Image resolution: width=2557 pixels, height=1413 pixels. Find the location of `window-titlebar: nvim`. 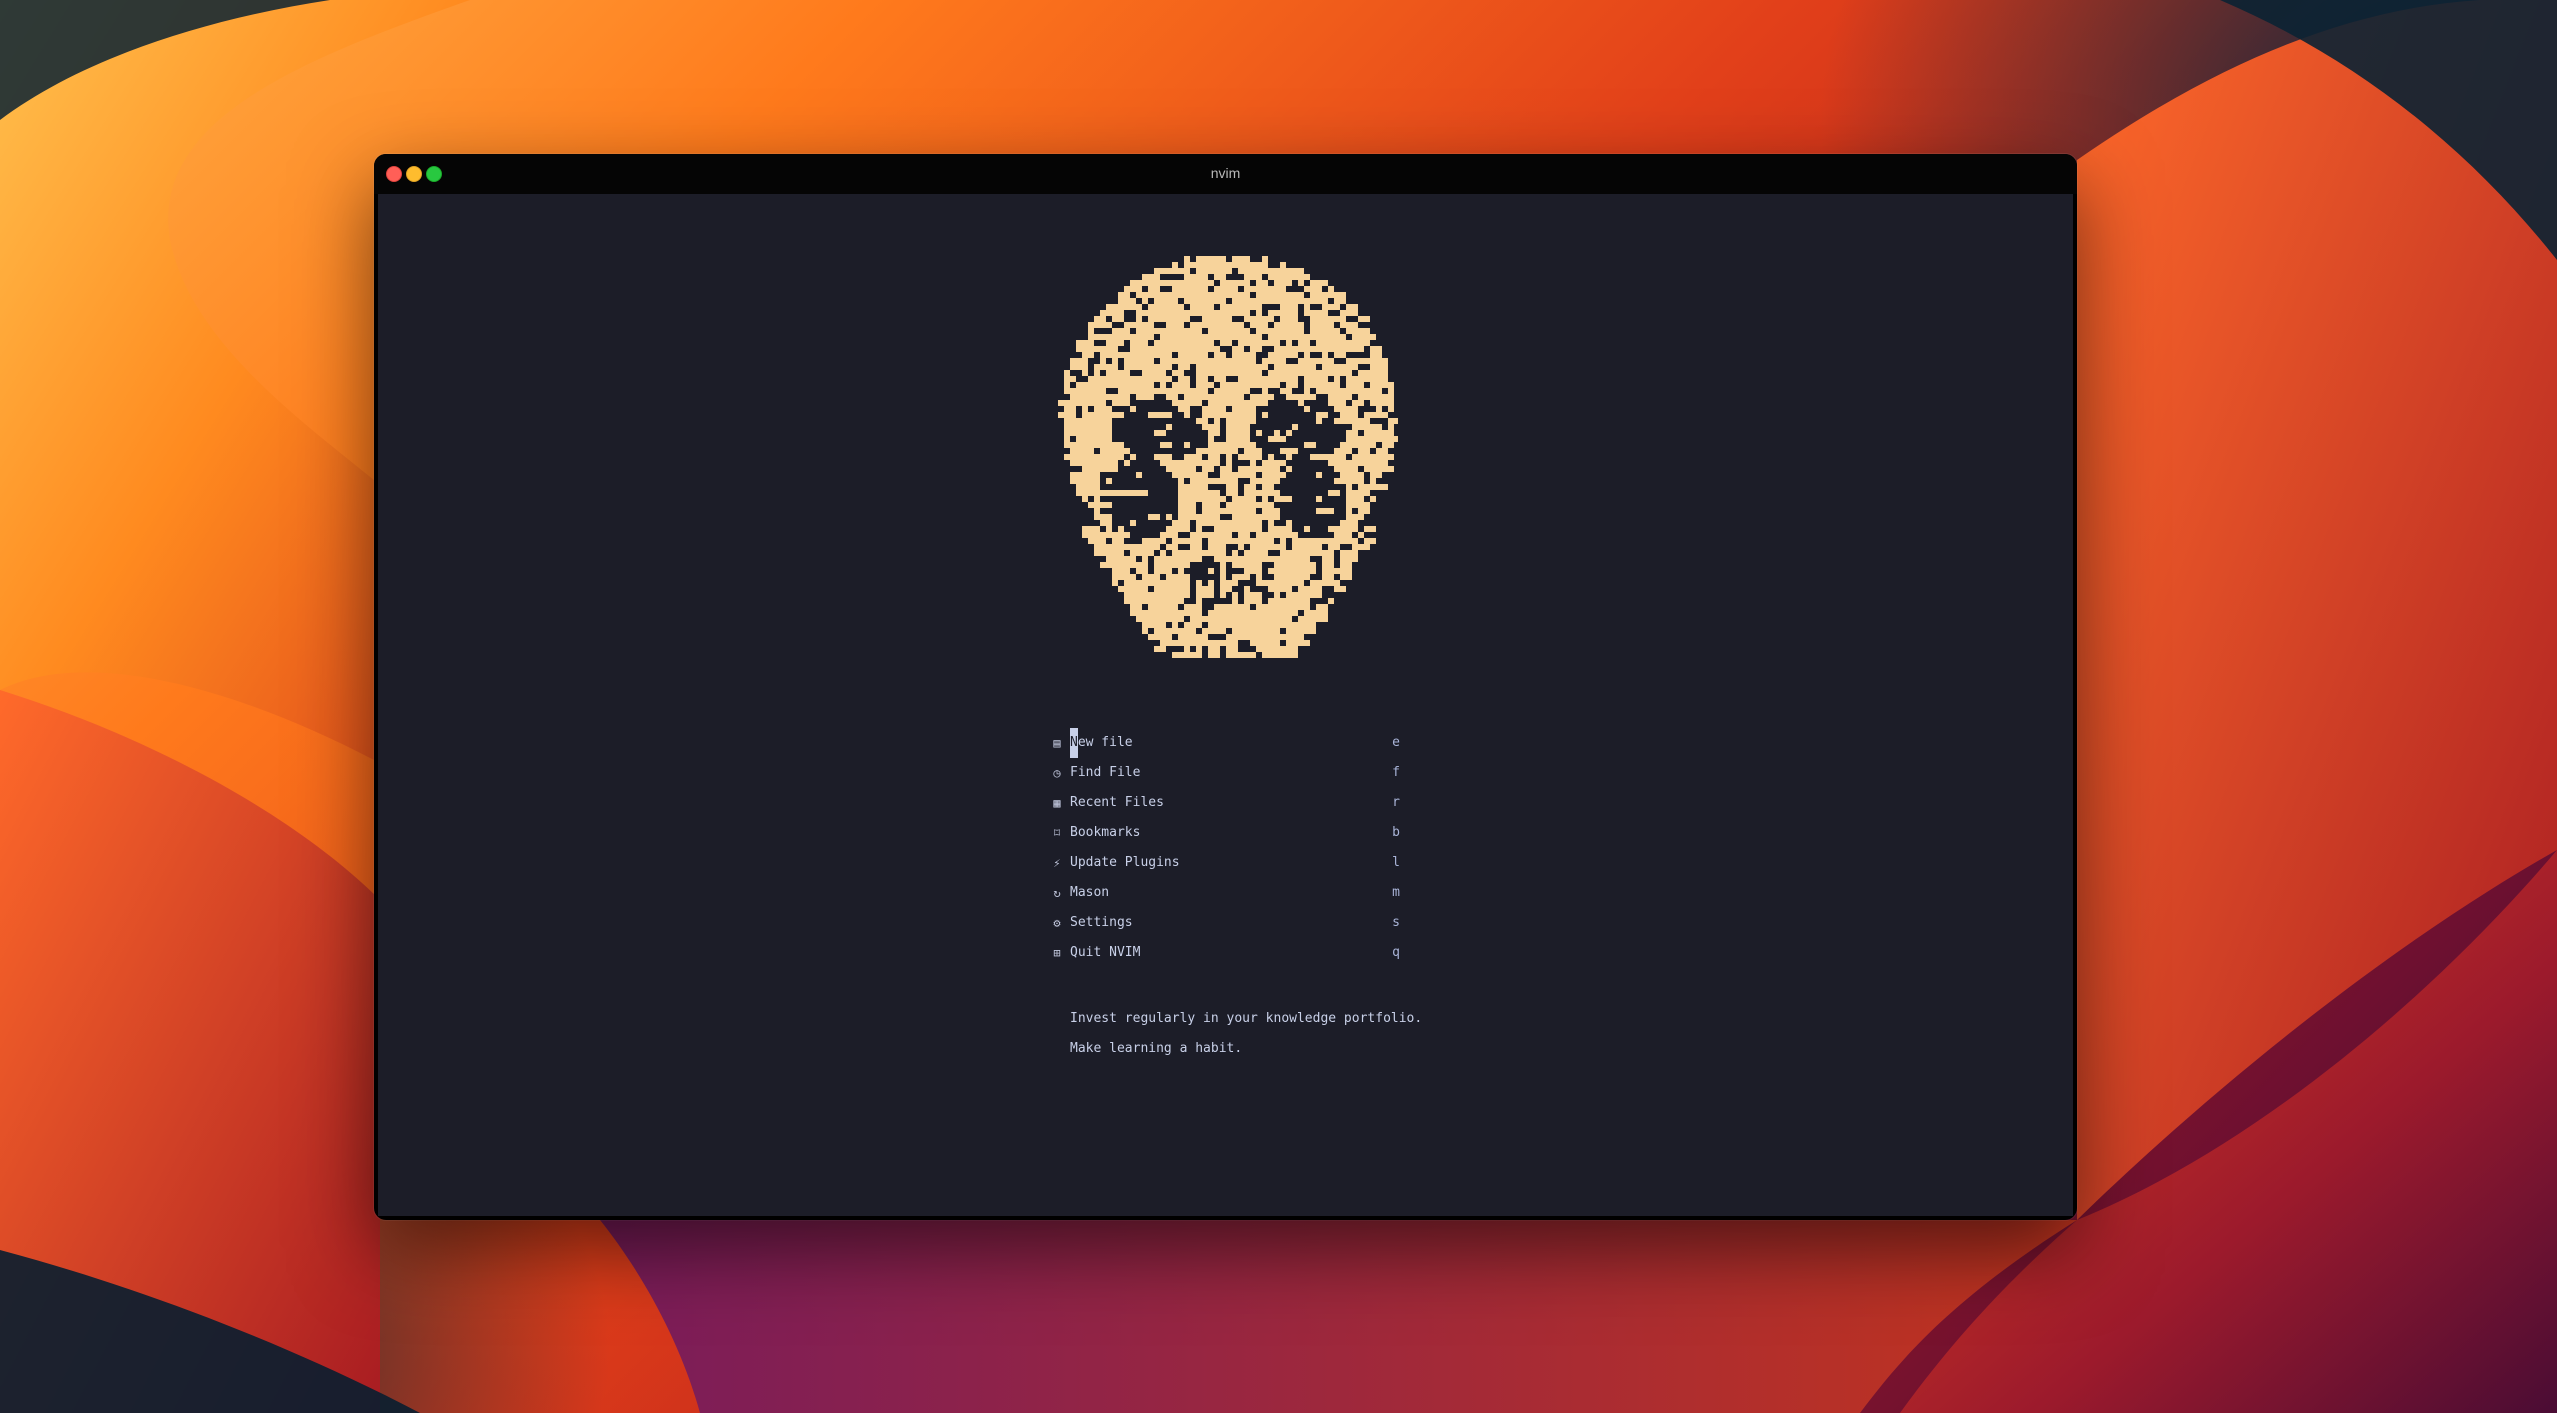

window-titlebar: nvim is located at coordinates (1225, 174).